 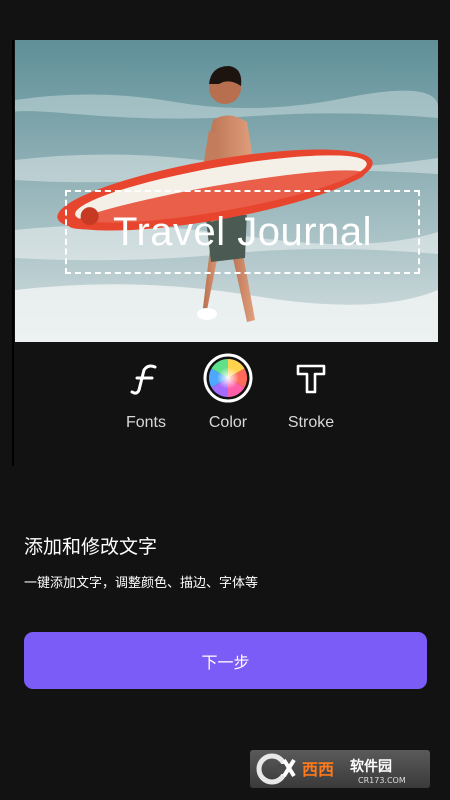 I want to click on color-wheel-icon, so click(x=228, y=378).